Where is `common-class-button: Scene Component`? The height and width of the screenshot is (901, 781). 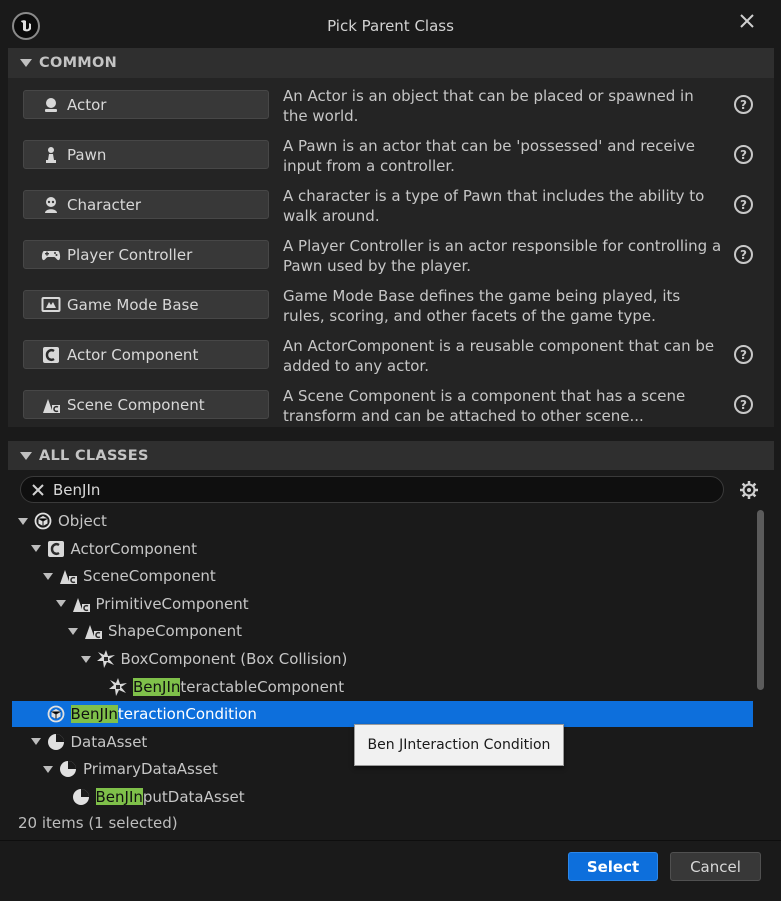 common-class-button: Scene Component is located at coordinates (146, 404).